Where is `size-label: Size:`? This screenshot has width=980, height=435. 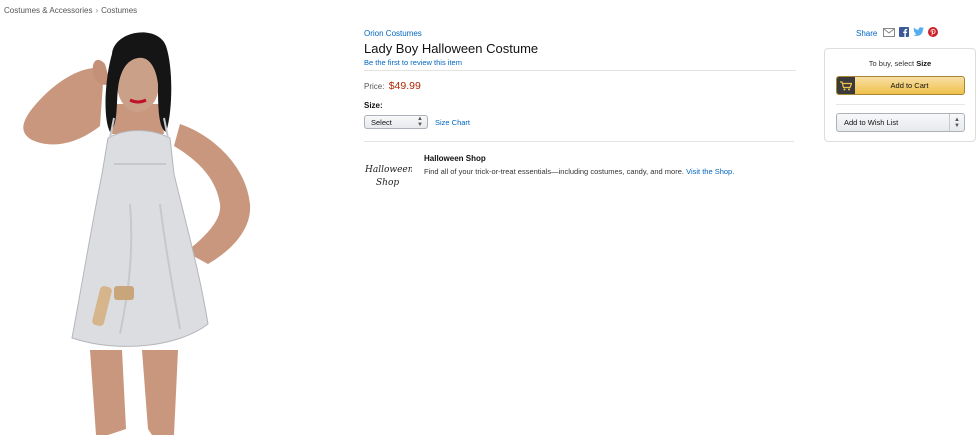
size-label: Size: is located at coordinates (373, 105).